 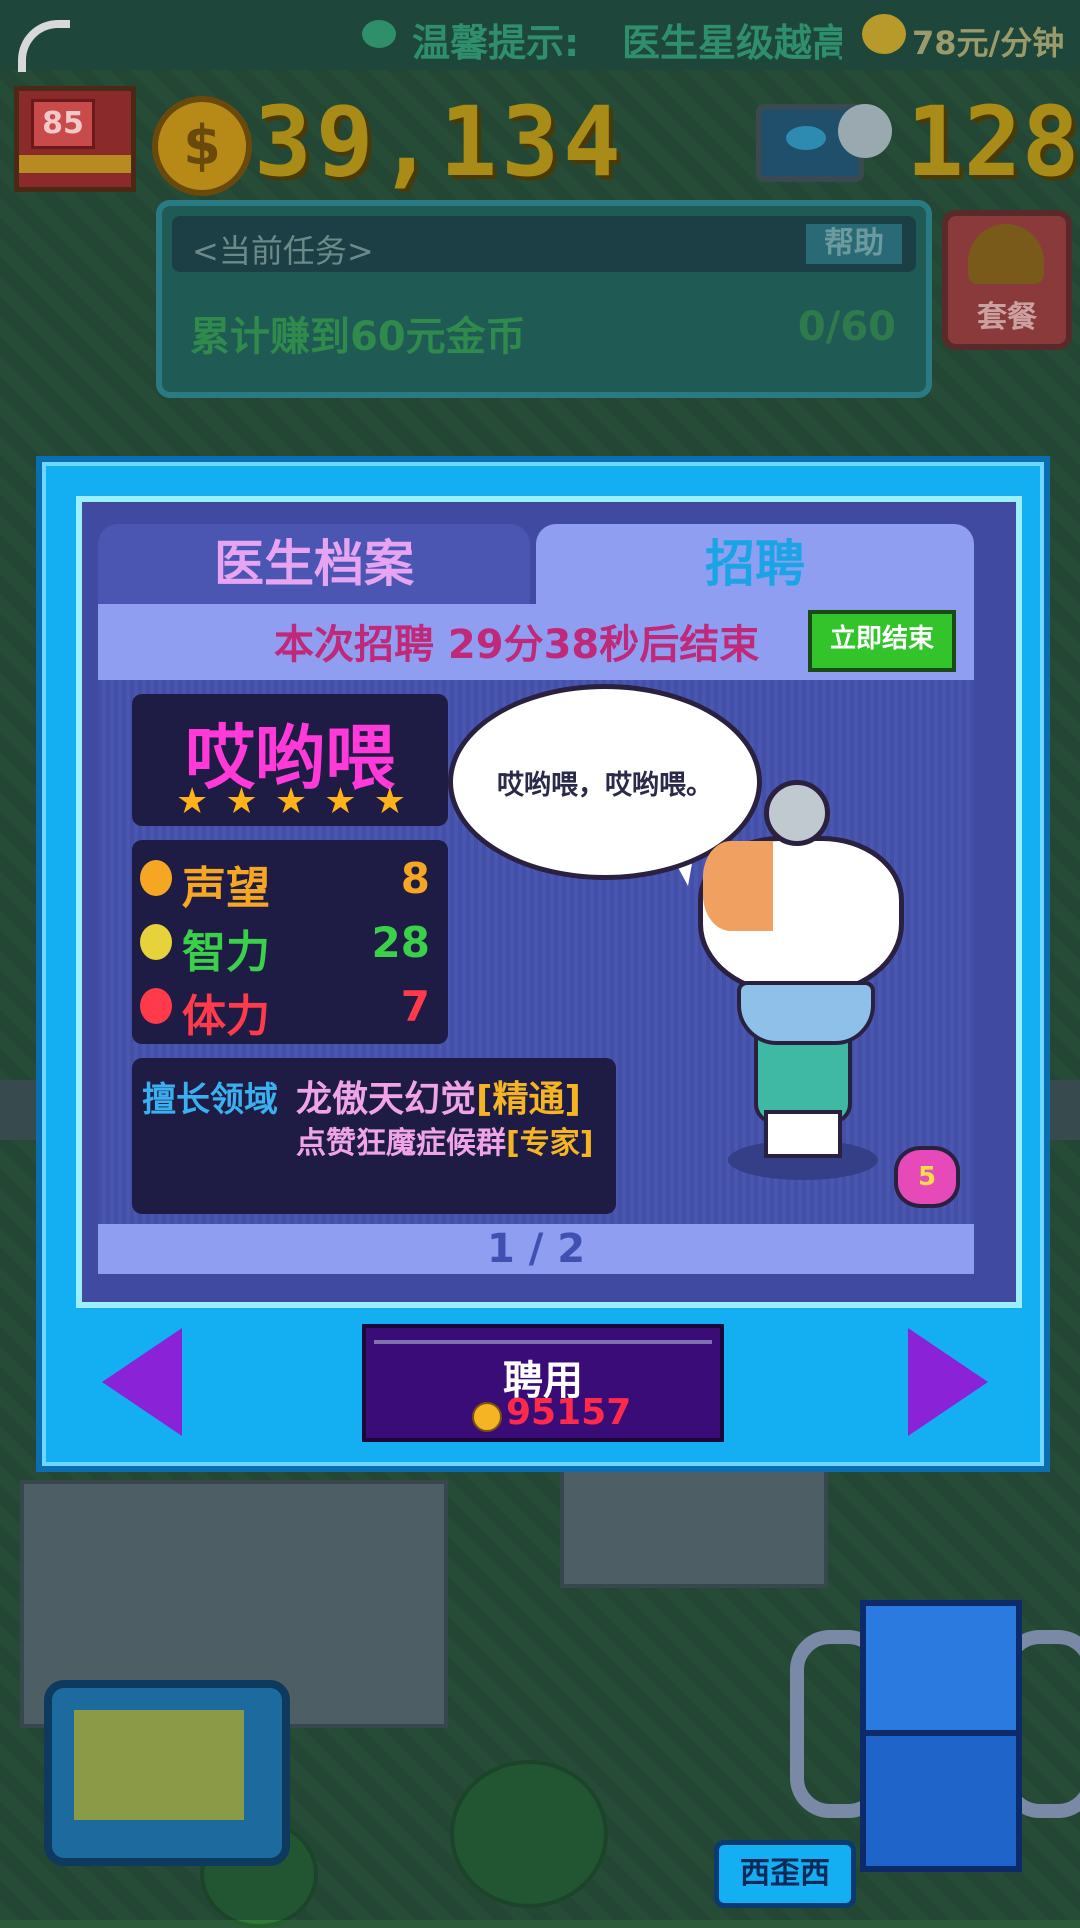 I want to click on tab-label: 招聘, so click(x=755, y=564).